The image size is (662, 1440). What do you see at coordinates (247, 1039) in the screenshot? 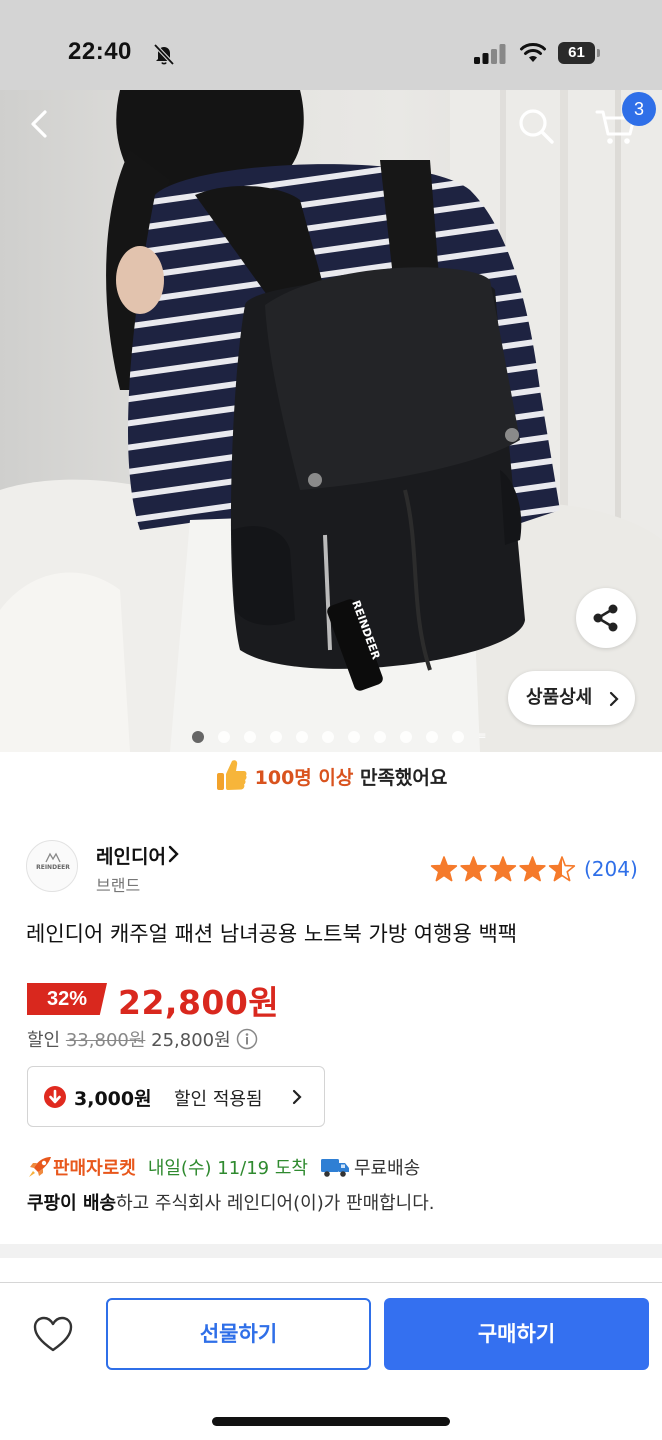
I see `info-icon` at bounding box center [247, 1039].